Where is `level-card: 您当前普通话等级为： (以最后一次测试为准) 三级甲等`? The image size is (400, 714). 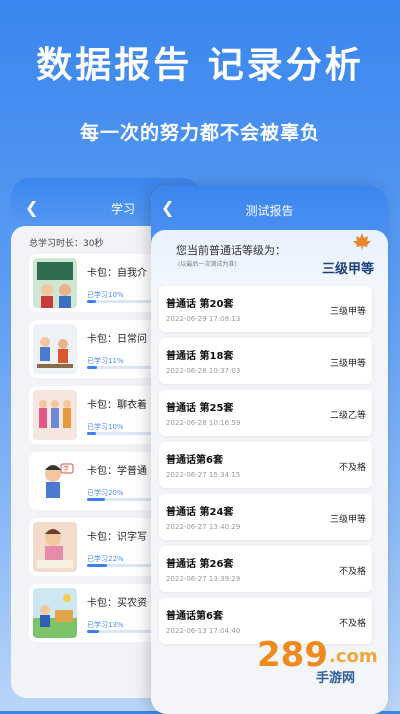
level-card: 您当前普通话等级为： (以最后一次测试为准) 三级甲等 is located at coordinates (269, 260).